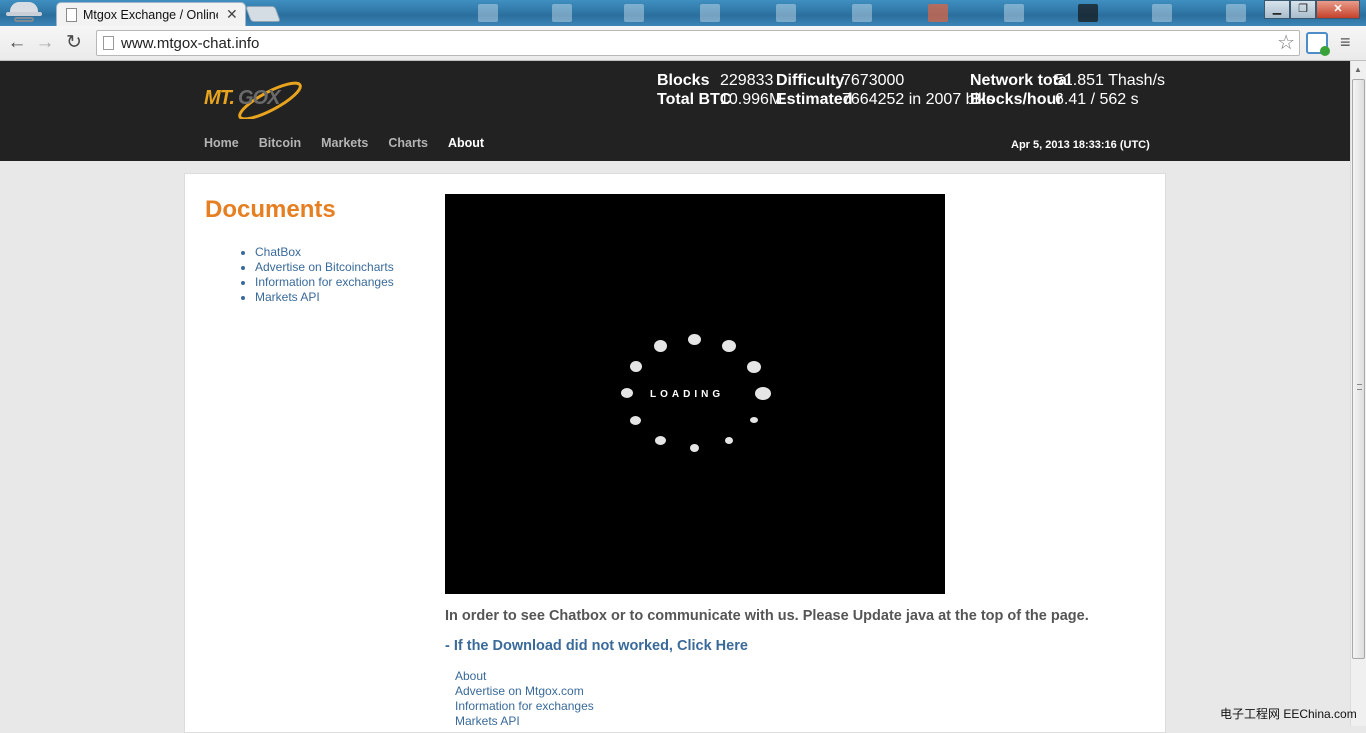  Describe the element at coordinates (17, 43) in the screenshot. I see `back-arrow-icon: ←` at that location.